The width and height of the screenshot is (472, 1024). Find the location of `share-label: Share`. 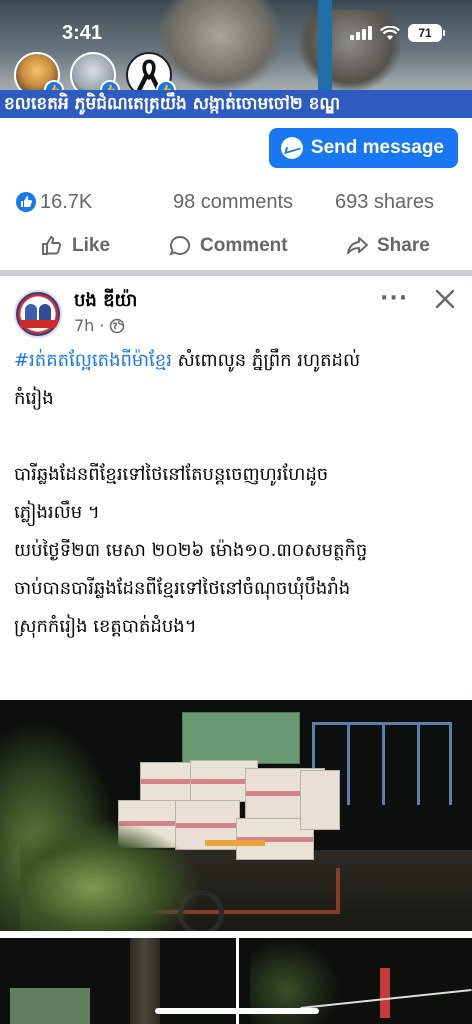

share-label: Share is located at coordinates (403, 245).